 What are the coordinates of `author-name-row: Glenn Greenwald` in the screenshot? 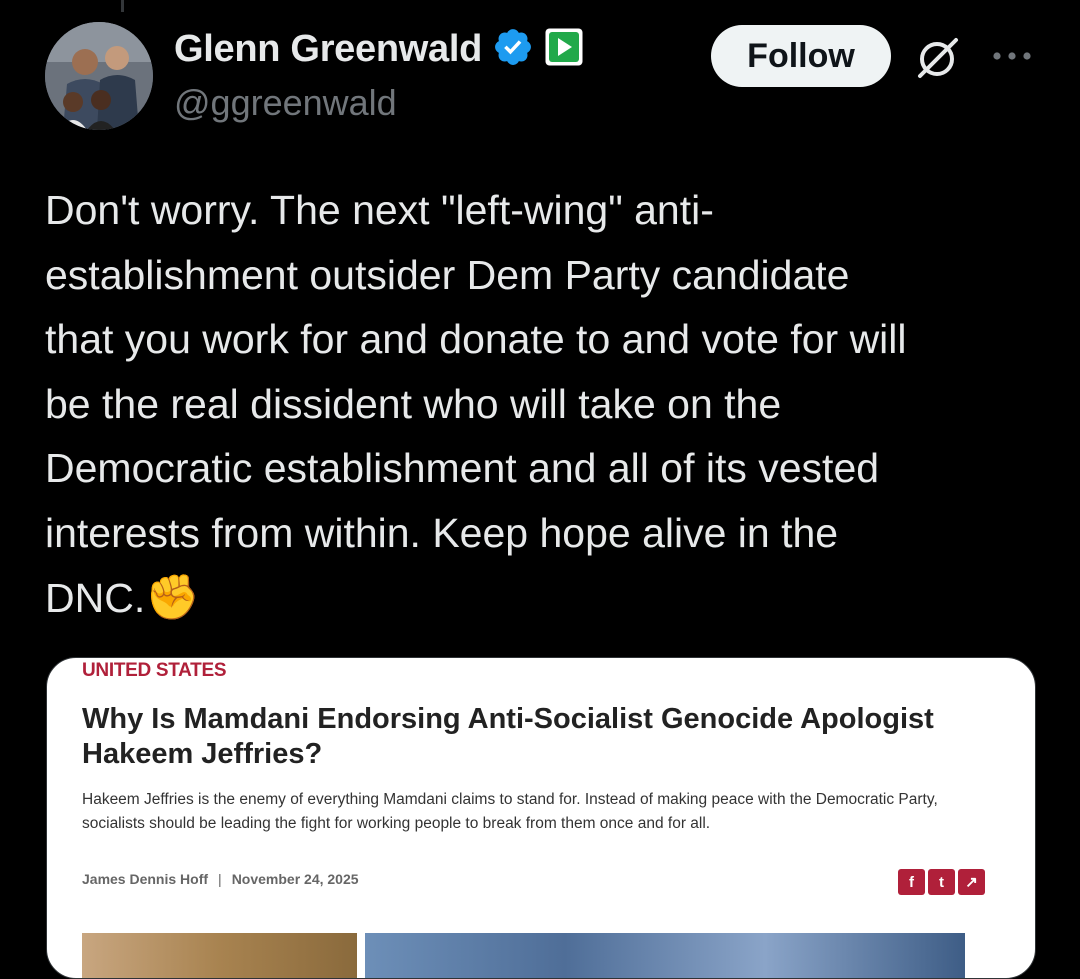 It's located at (379, 49).